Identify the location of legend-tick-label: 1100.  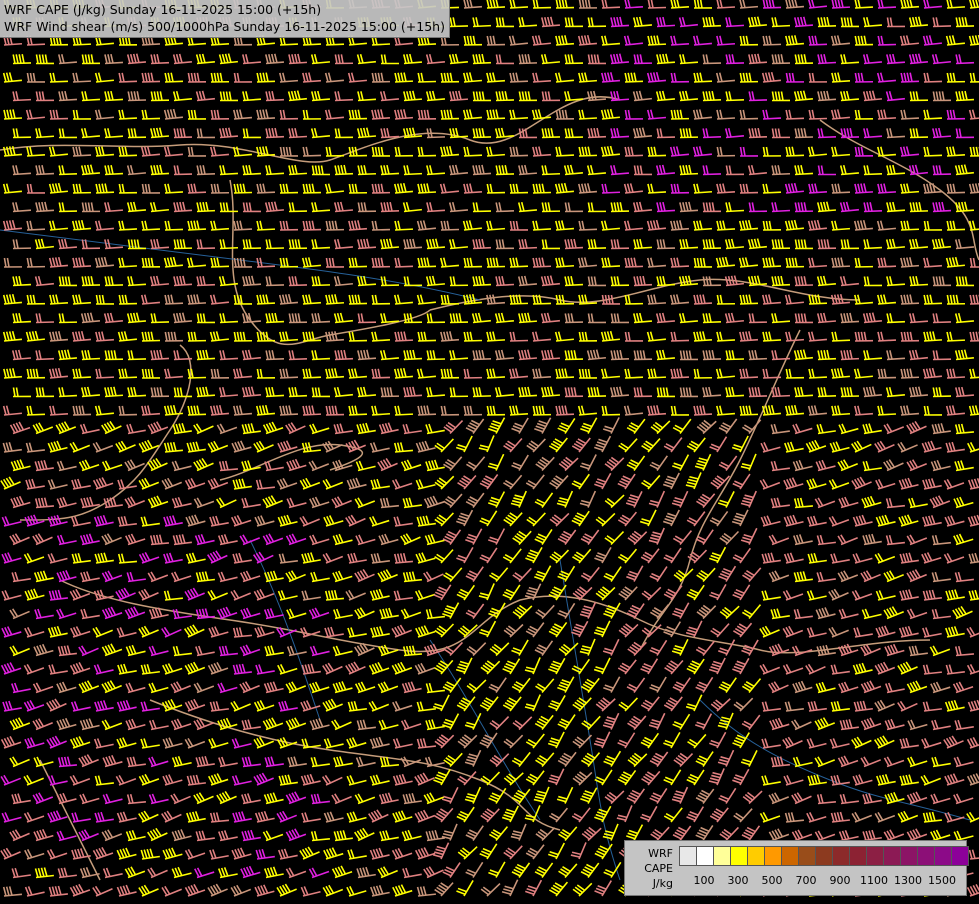
(874, 880).